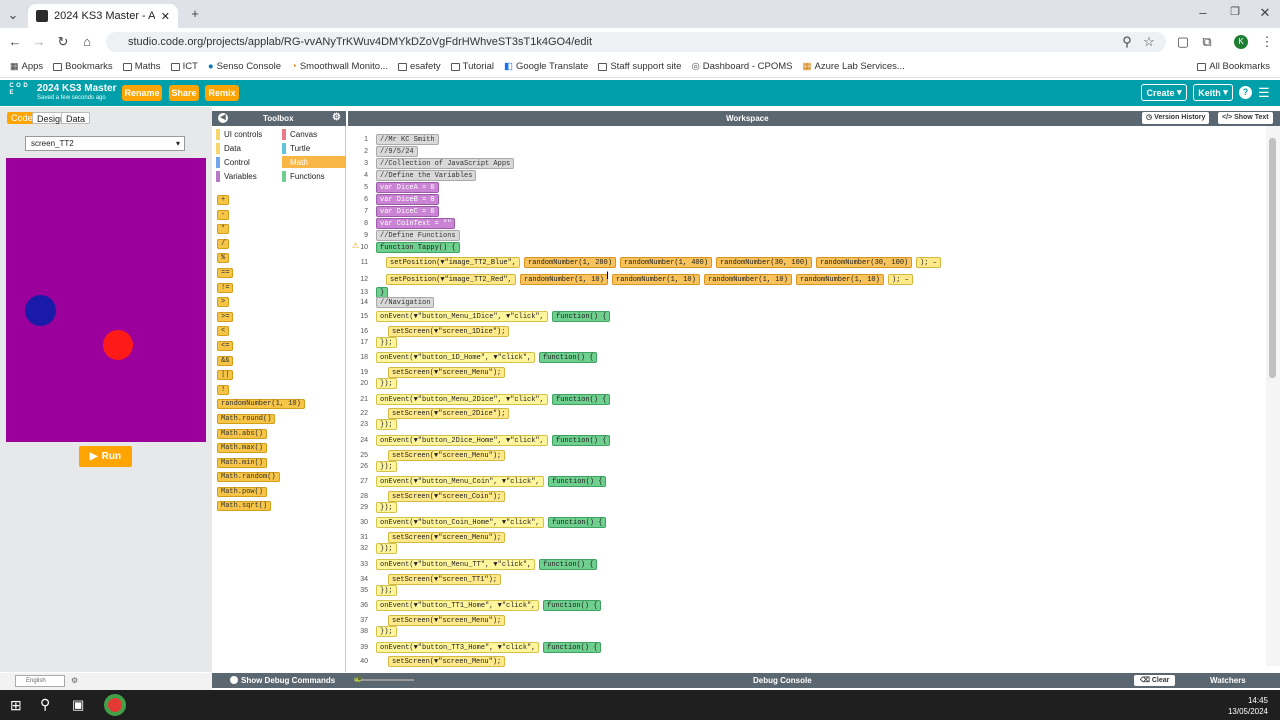 This screenshot has width=1280, height=720. Describe the element at coordinates (242, 448) in the screenshot. I see `toolbox-block: Math.max()` at that location.